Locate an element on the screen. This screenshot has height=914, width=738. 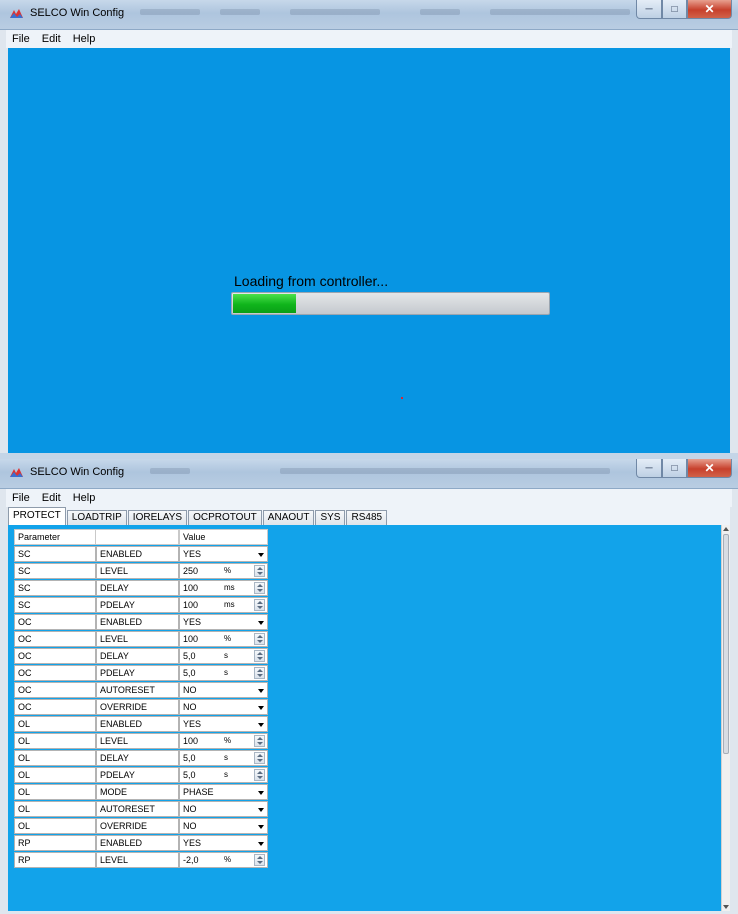
table-row: OL AUTORESET NO is located at coordinates (141, 809).